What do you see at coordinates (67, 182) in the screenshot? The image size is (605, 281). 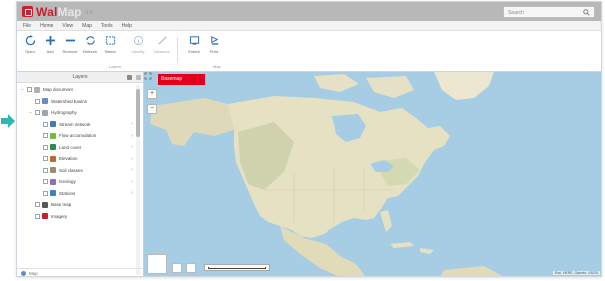 I see `layer-label: Geology` at bounding box center [67, 182].